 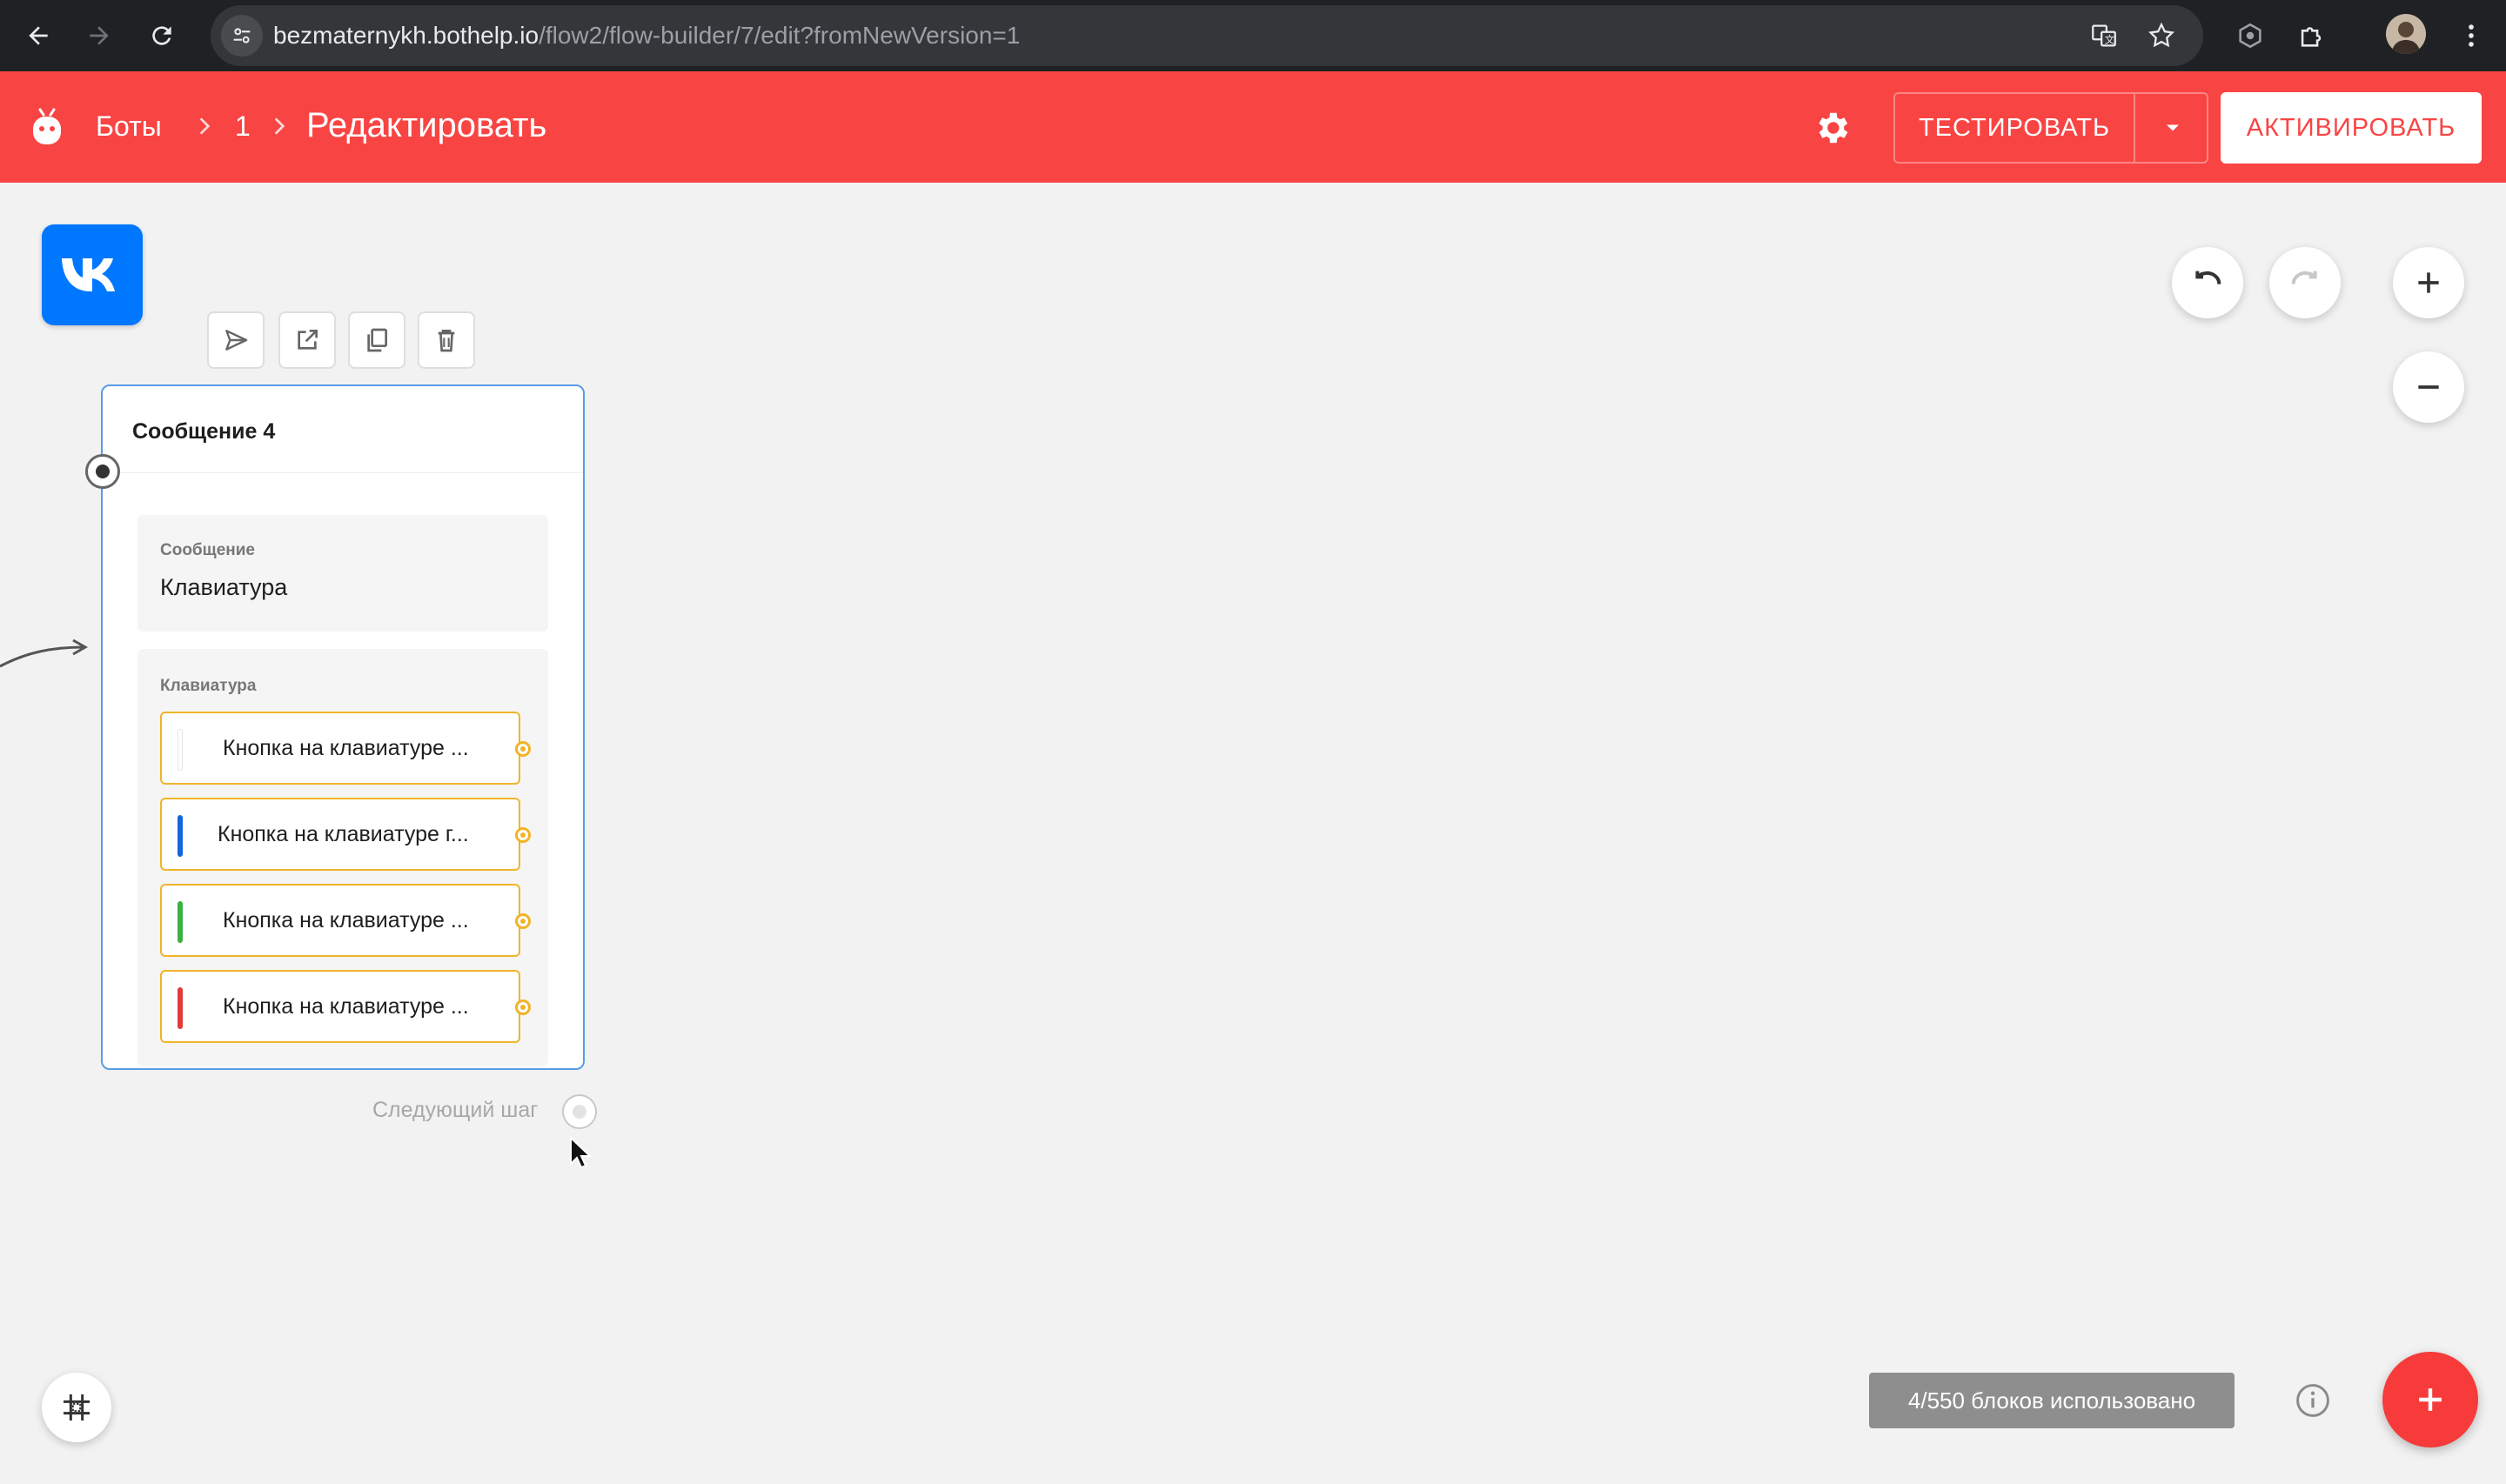 What do you see at coordinates (102, 472) in the screenshot?
I see `block-input-port` at bounding box center [102, 472].